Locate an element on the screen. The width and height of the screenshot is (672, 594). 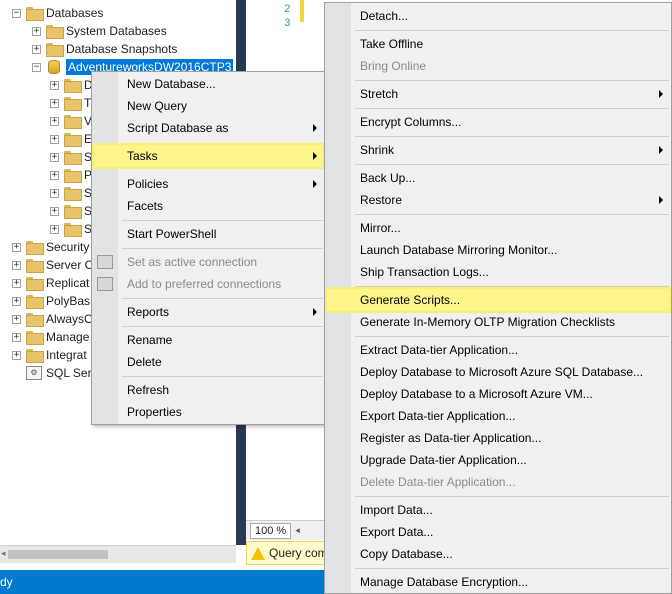
line-number: 3 is located at coordinates (287, 24).